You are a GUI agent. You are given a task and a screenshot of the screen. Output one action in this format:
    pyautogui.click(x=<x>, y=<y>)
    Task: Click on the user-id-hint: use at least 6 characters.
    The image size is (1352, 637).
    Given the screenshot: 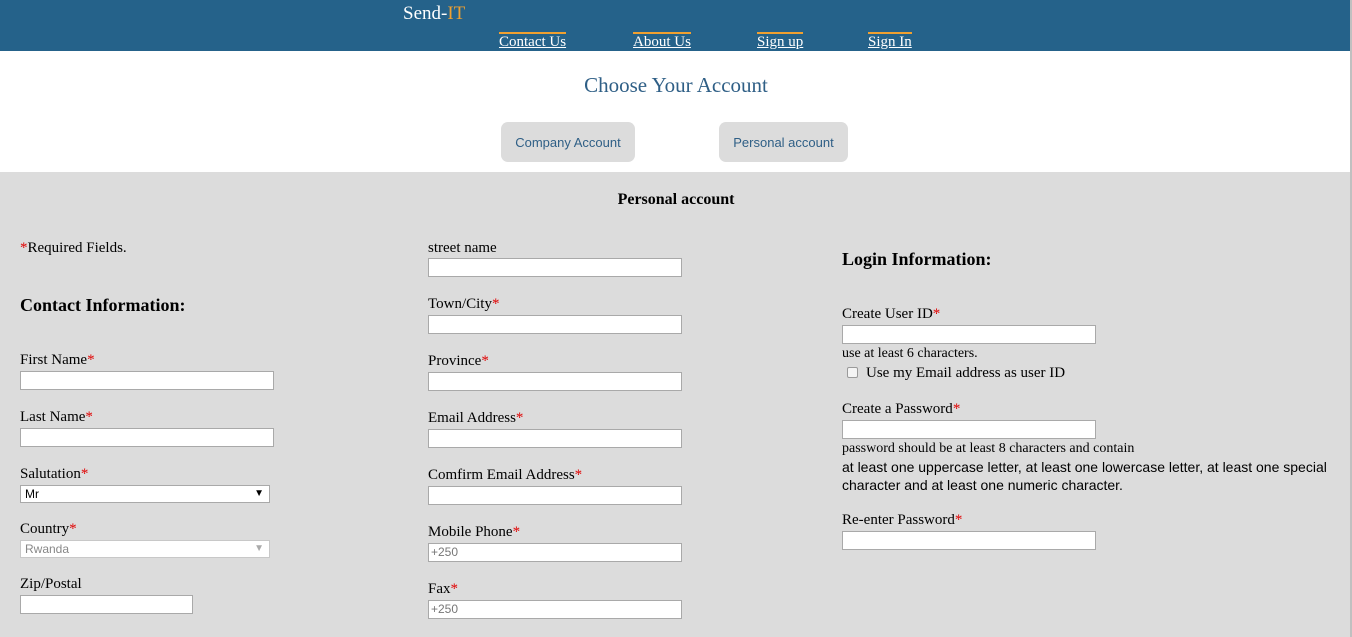 What is the action you would take?
    pyautogui.click(x=910, y=353)
    